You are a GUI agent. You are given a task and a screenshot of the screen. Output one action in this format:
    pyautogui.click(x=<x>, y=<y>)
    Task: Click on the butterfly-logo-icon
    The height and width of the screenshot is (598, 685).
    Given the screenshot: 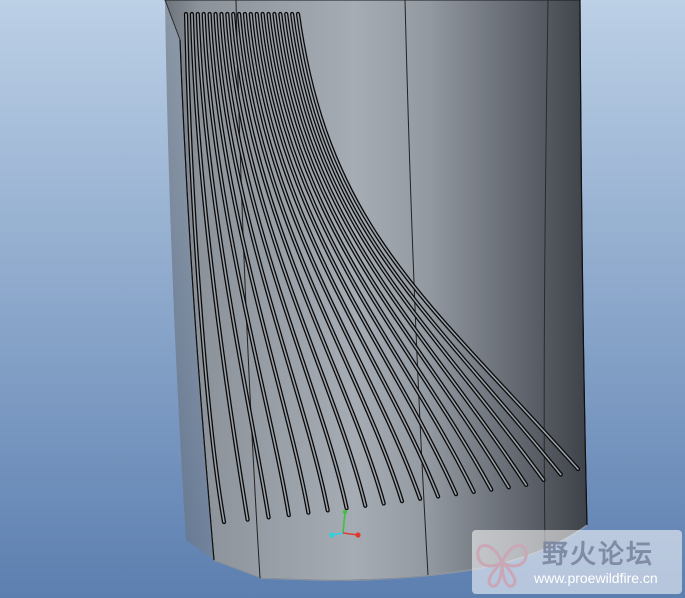 What is the action you would take?
    pyautogui.click(x=502, y=566)
    